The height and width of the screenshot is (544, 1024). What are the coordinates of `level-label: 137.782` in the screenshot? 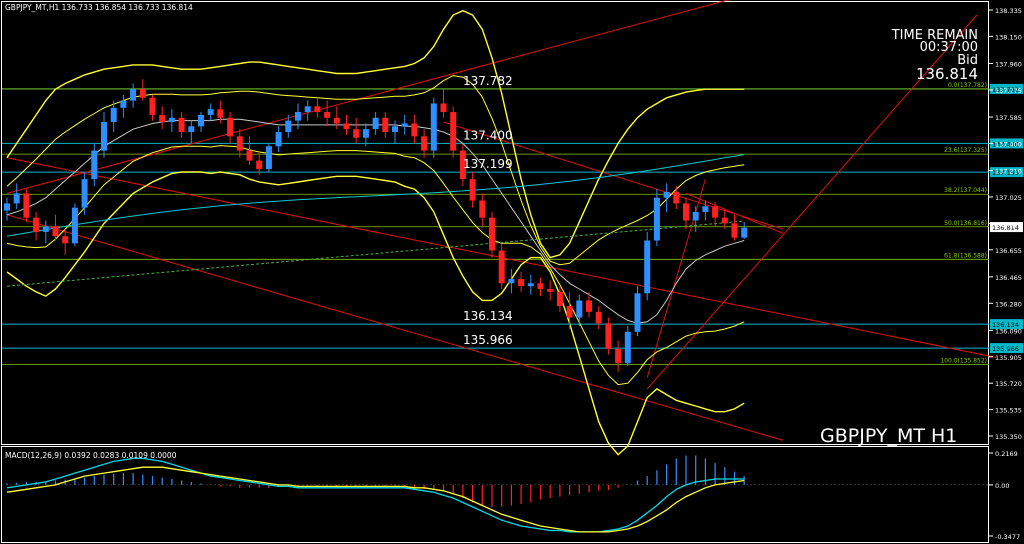 It's located at (488, 81).